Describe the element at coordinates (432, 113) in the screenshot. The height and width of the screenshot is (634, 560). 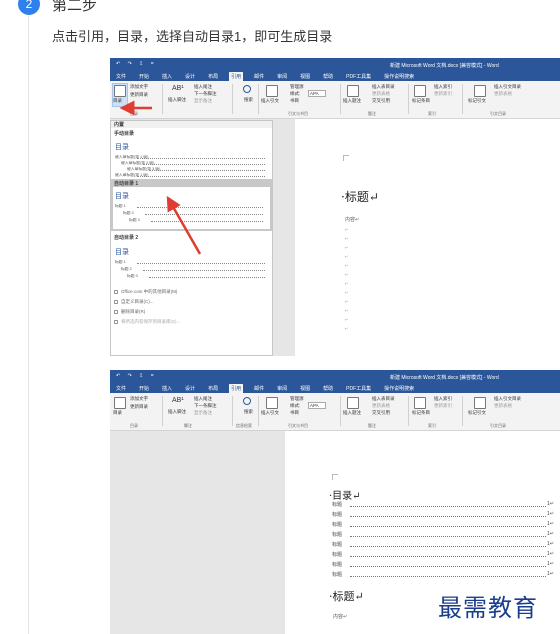
I see `group-label-index: 索引` at that location.